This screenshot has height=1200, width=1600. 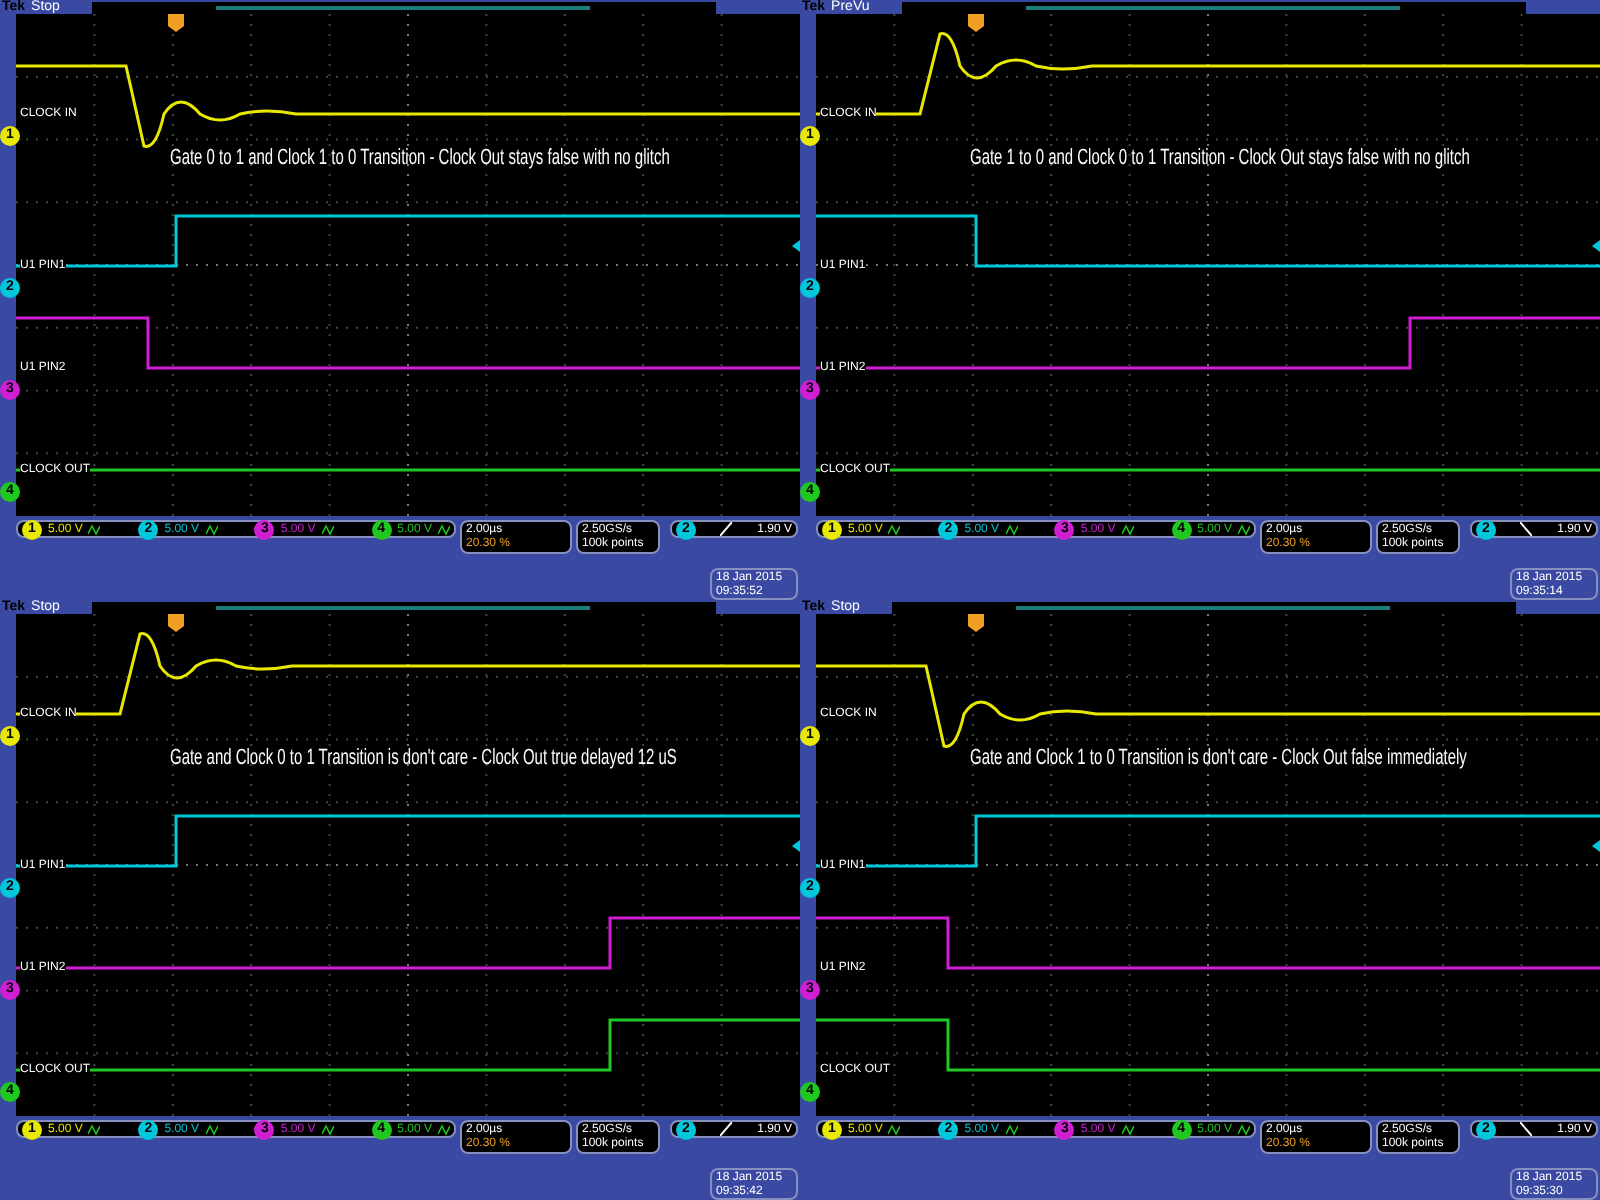 What do you see at coordinates (420, 159) in the screenshot?
I see `annotation-text: Gate 0 to 1 and Clock 1 to 0 Transition - Clock Out stays false with no glitch` at bounding box center [420, 159].